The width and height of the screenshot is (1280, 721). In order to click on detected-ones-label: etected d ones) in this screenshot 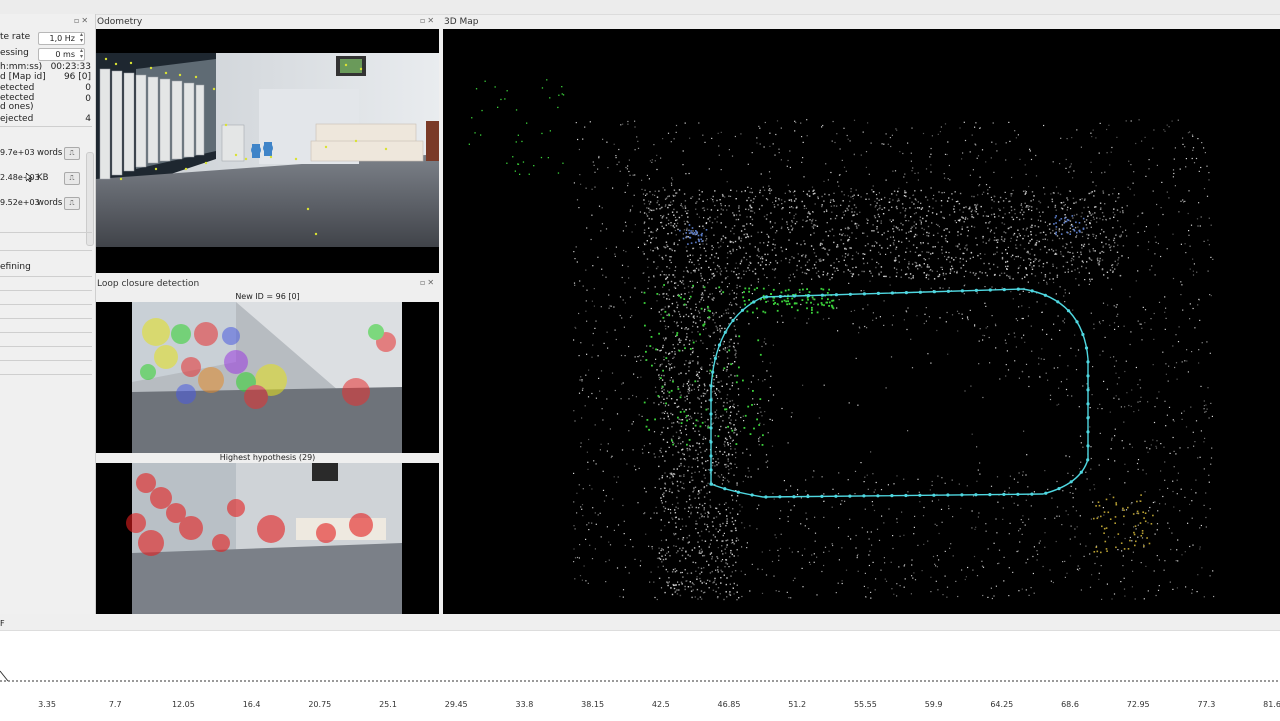, I will do `click(17, 102)`.